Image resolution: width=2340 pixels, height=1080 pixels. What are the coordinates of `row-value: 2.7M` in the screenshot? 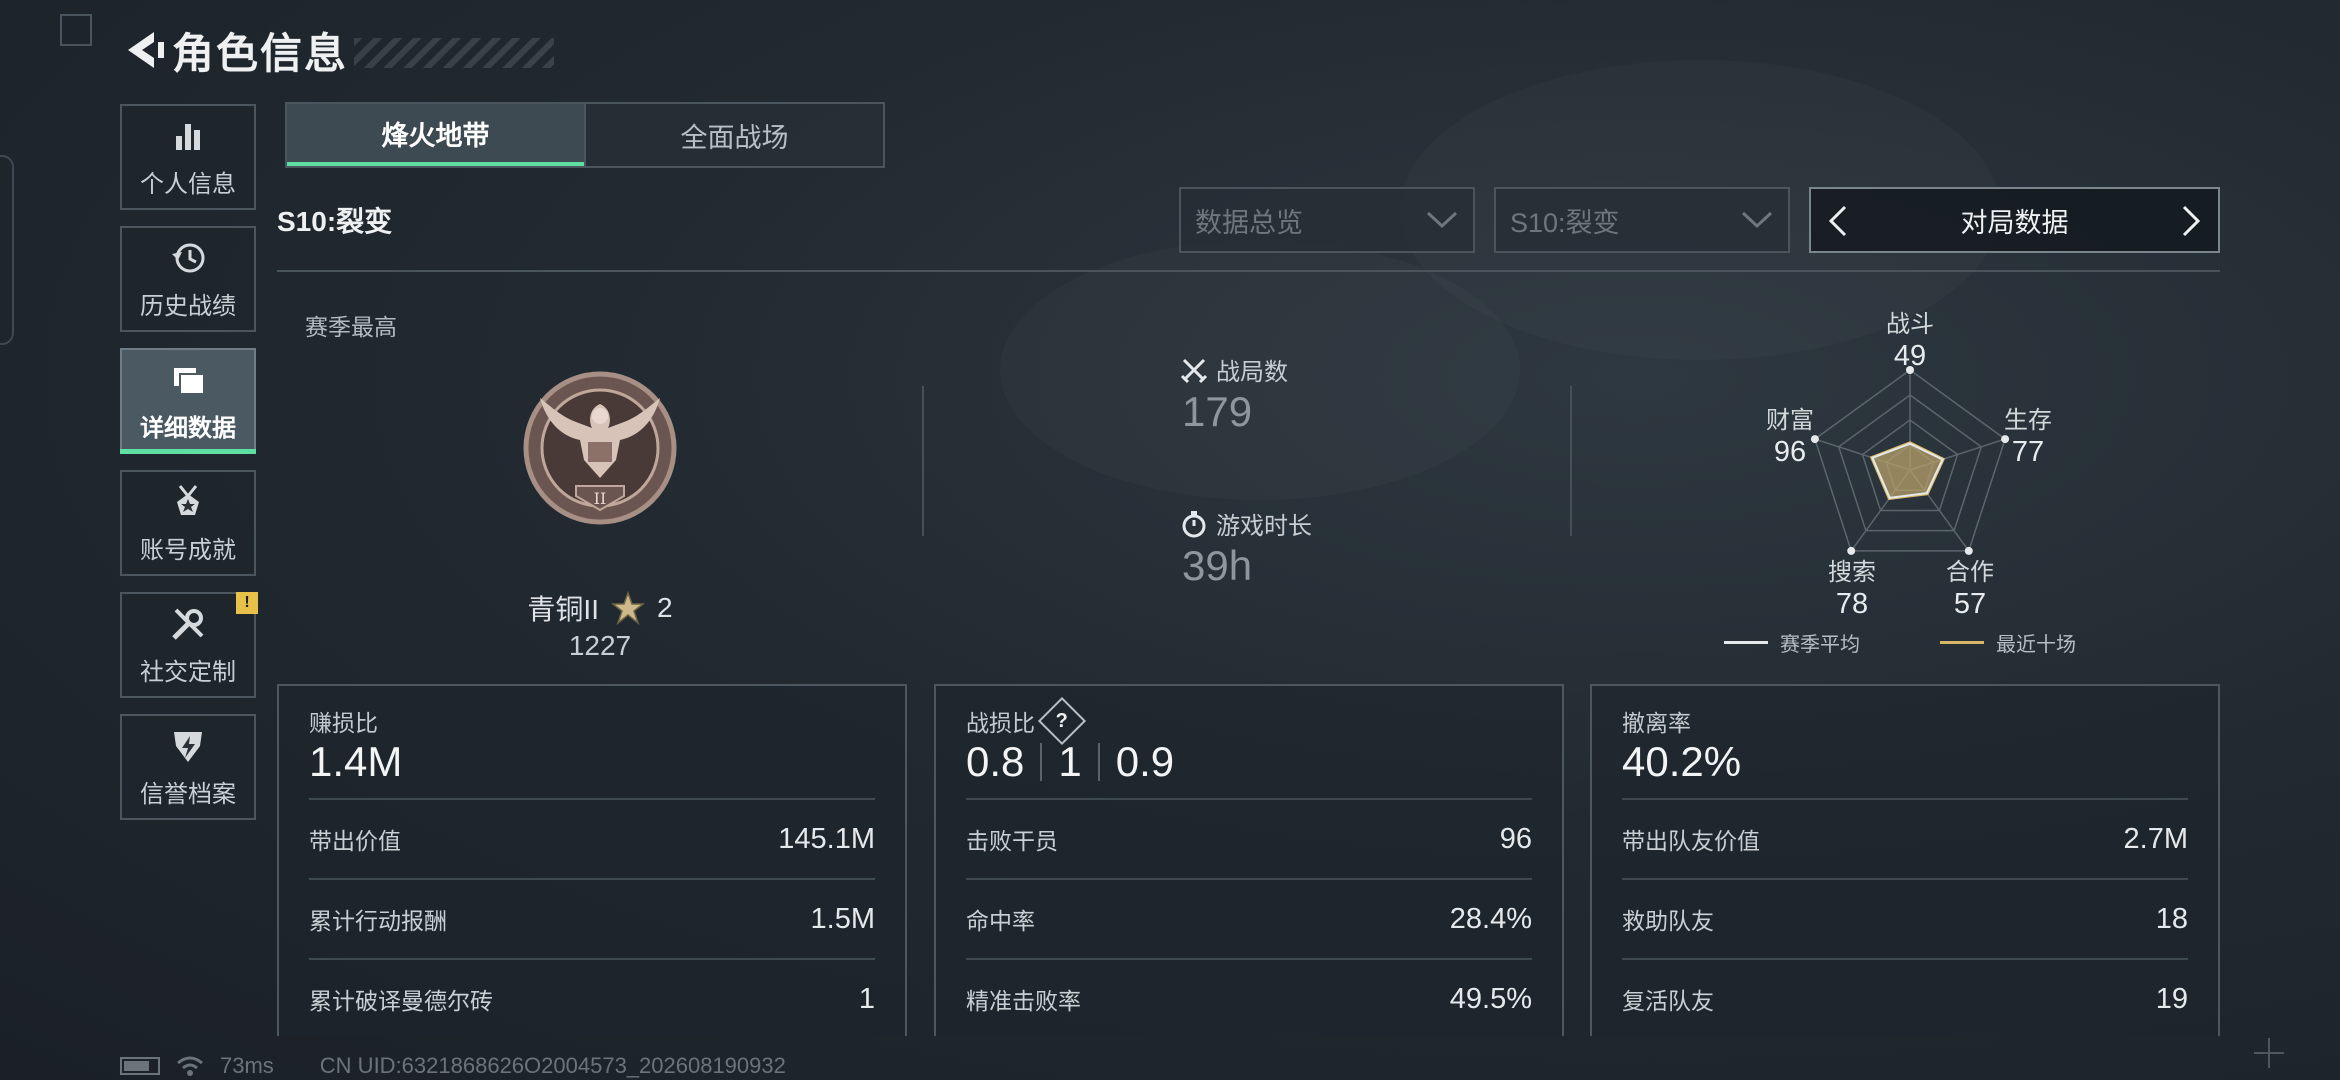 It's located at (2155, 838).